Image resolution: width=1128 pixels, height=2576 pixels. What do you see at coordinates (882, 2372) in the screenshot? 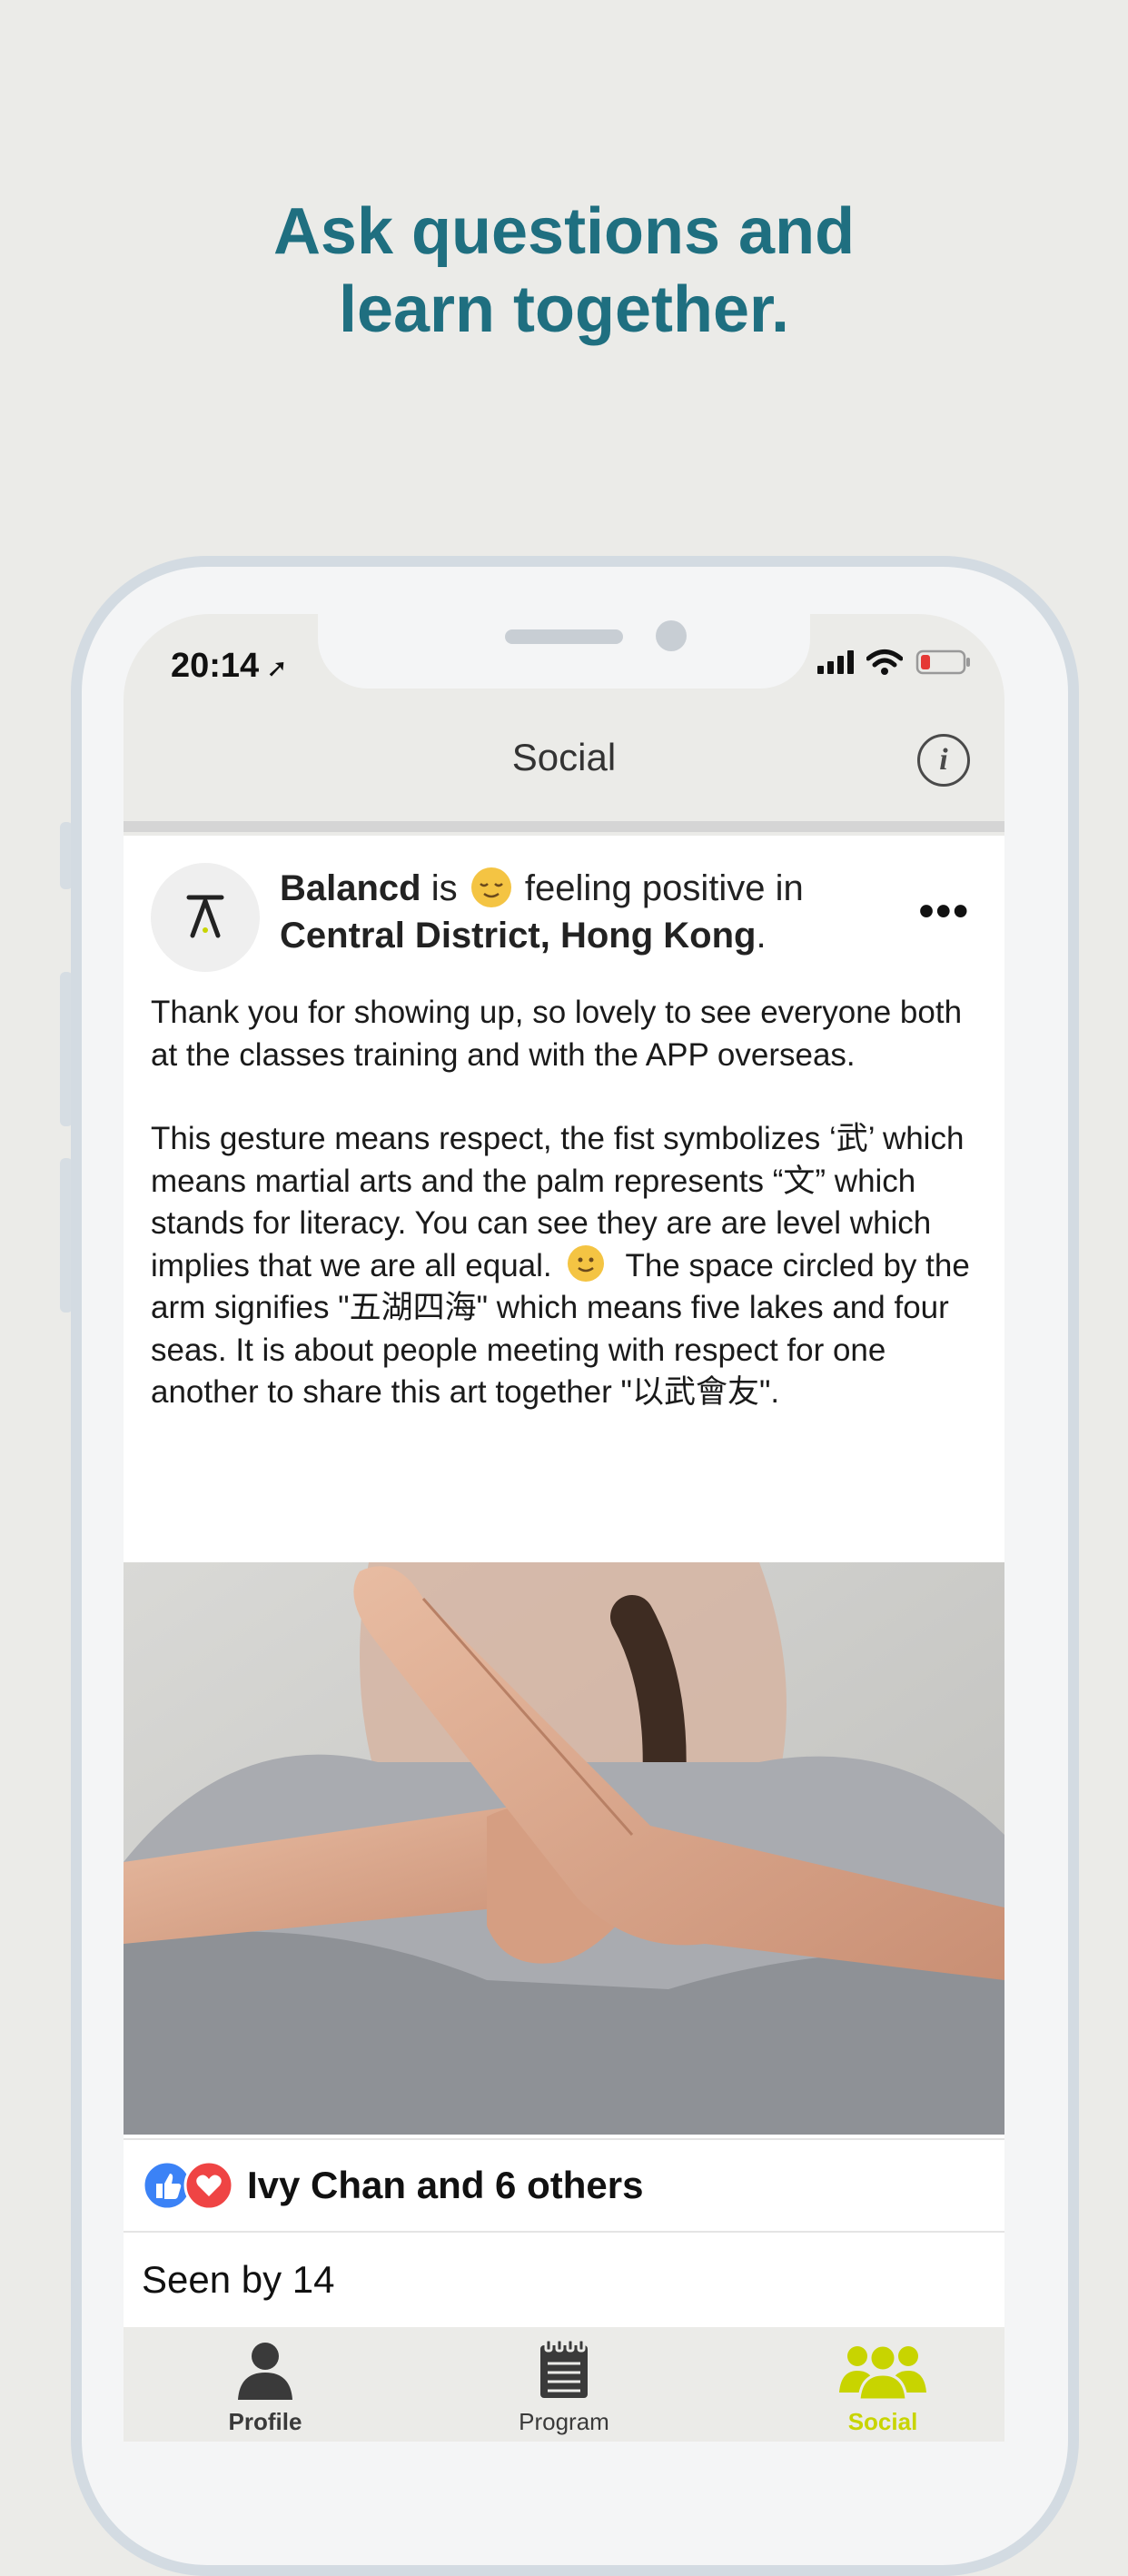
I see `group-icon` at bounding box center [882, 2372].